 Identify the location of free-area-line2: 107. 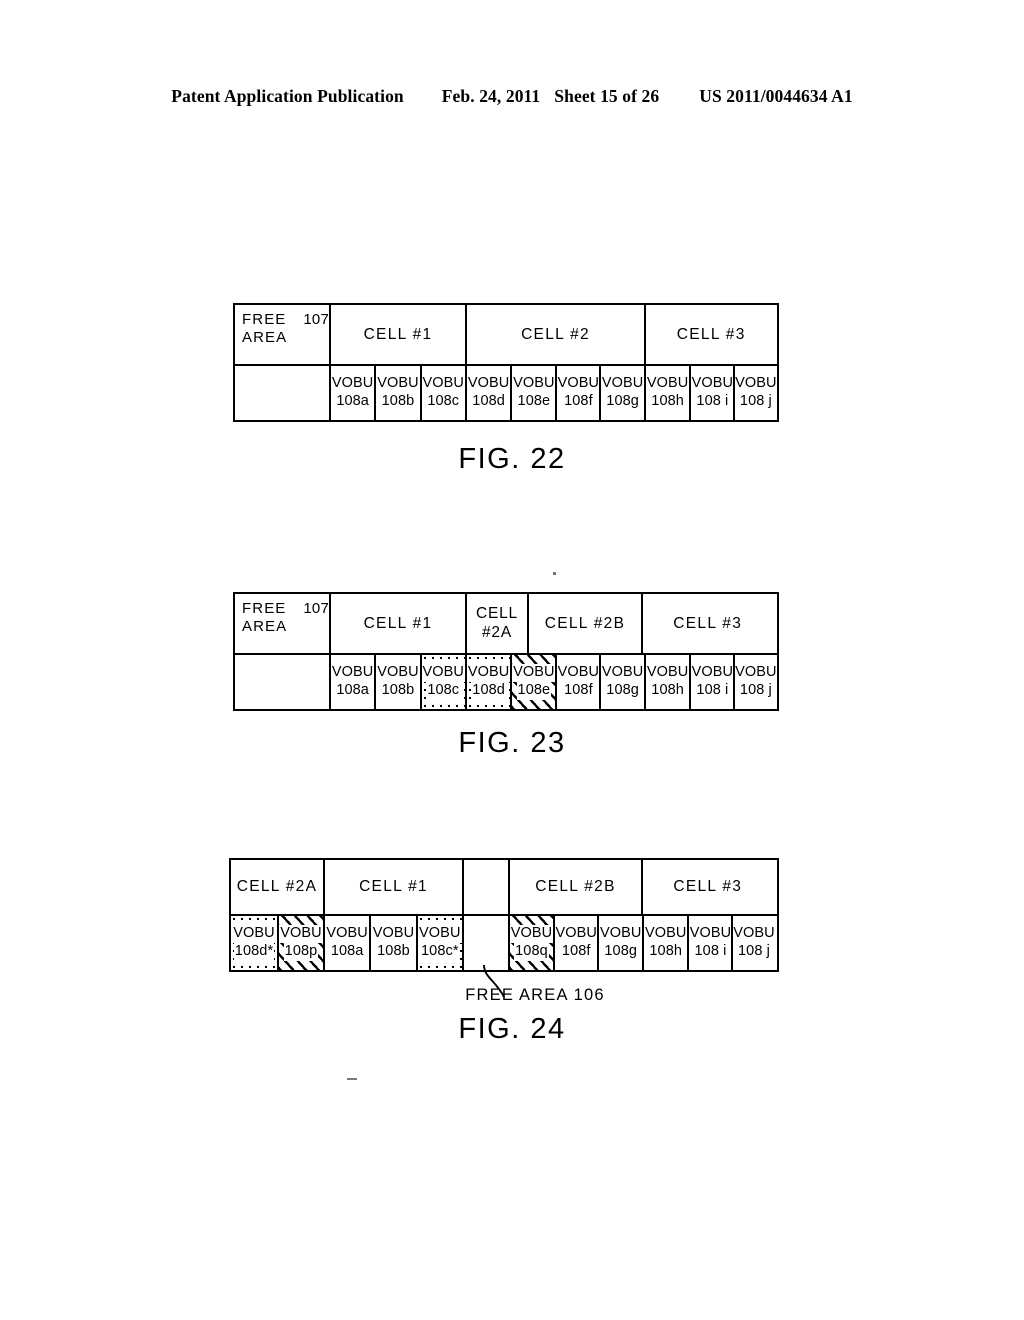
(316, 319).